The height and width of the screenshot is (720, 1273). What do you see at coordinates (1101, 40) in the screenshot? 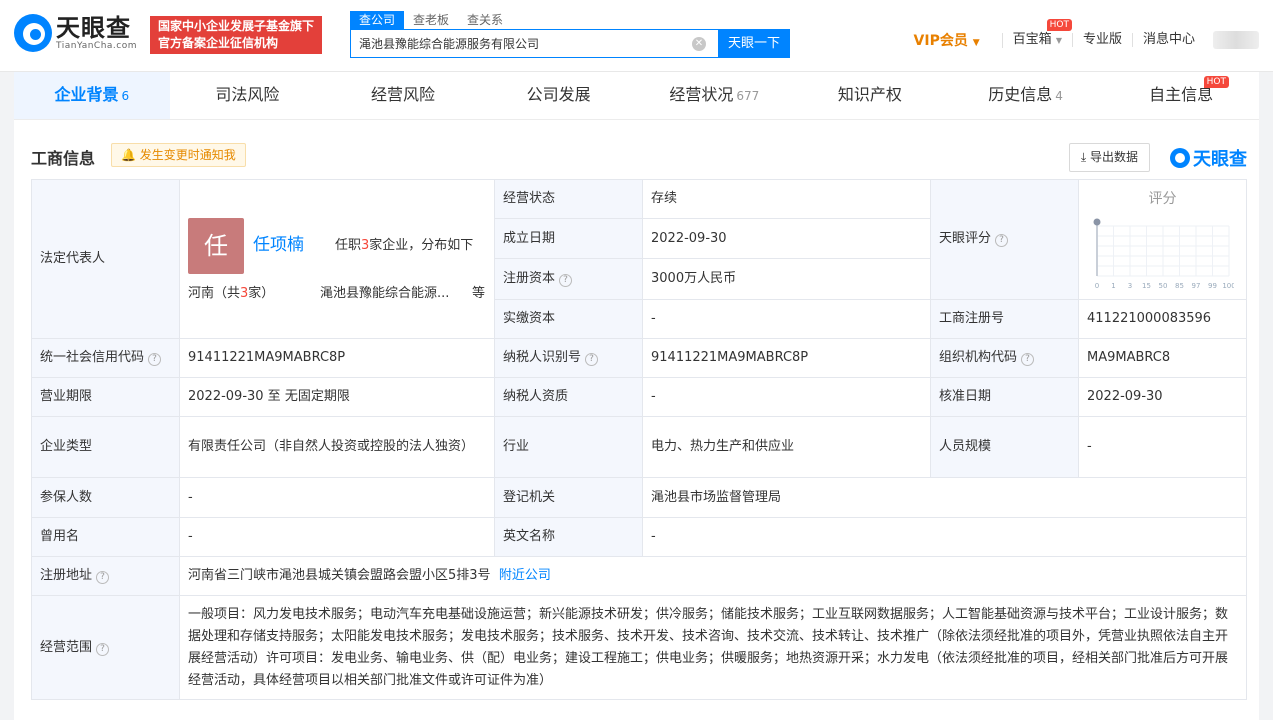
I see `pro-version-link: 专业版` at bounding box center [1101, 40].